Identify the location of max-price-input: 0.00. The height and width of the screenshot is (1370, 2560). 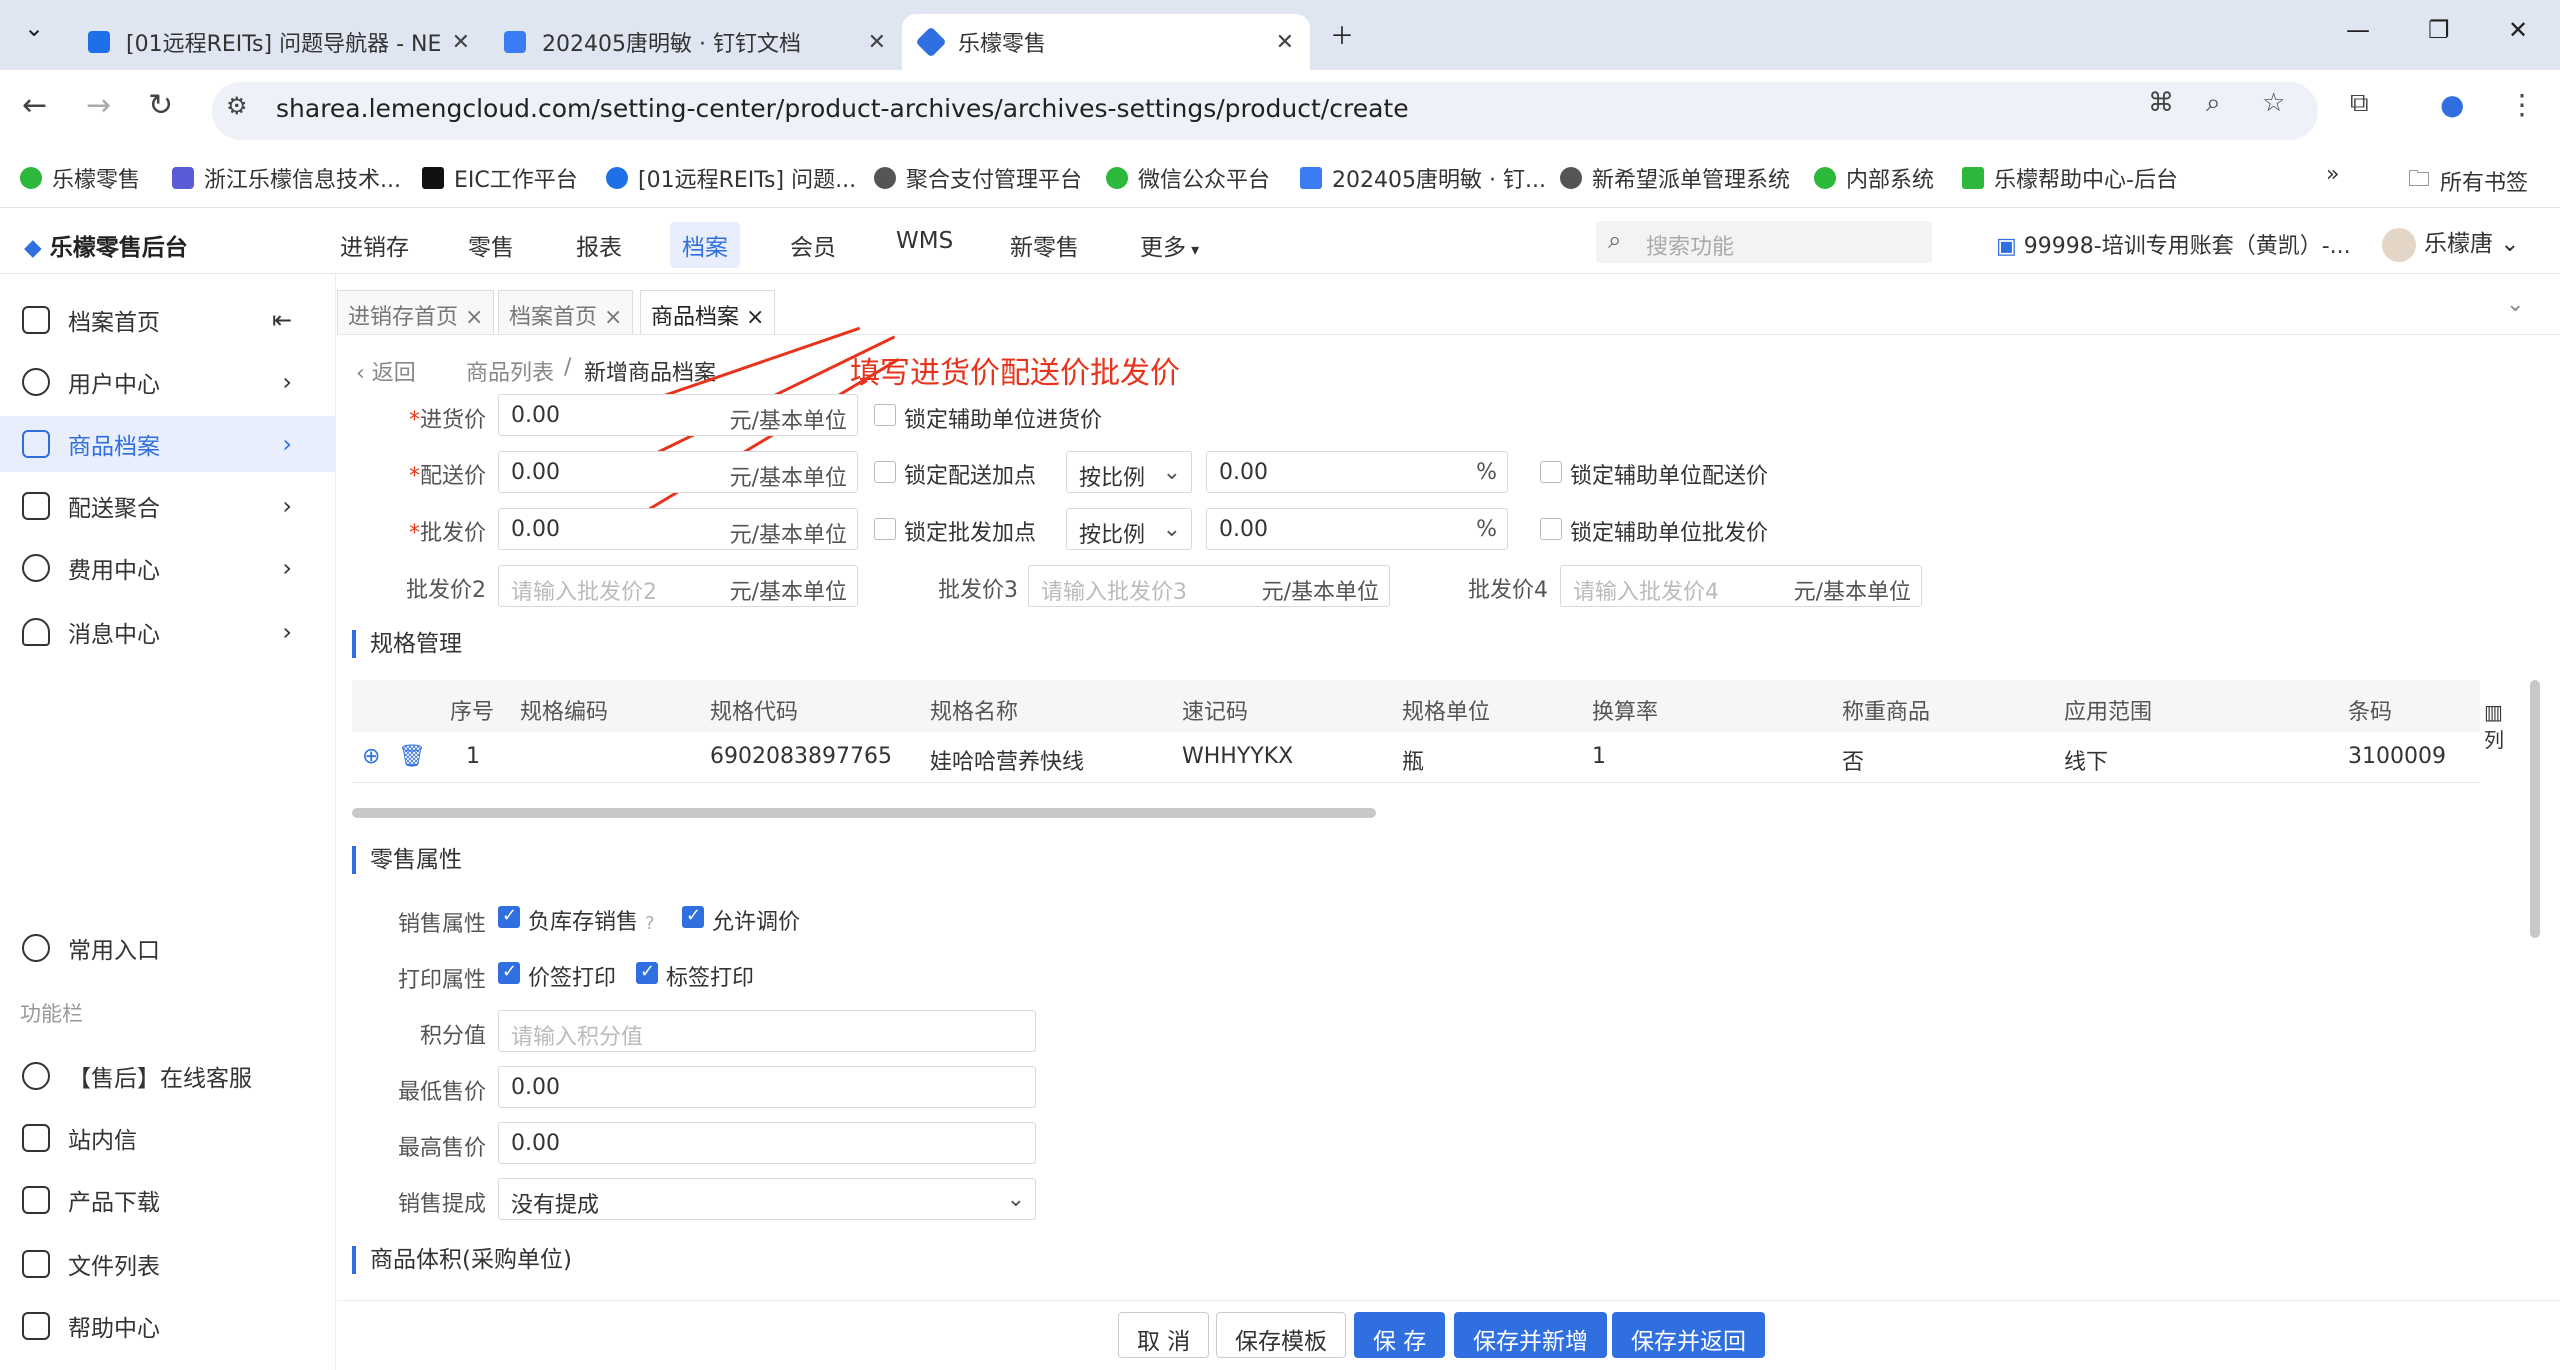
(767, 1143).